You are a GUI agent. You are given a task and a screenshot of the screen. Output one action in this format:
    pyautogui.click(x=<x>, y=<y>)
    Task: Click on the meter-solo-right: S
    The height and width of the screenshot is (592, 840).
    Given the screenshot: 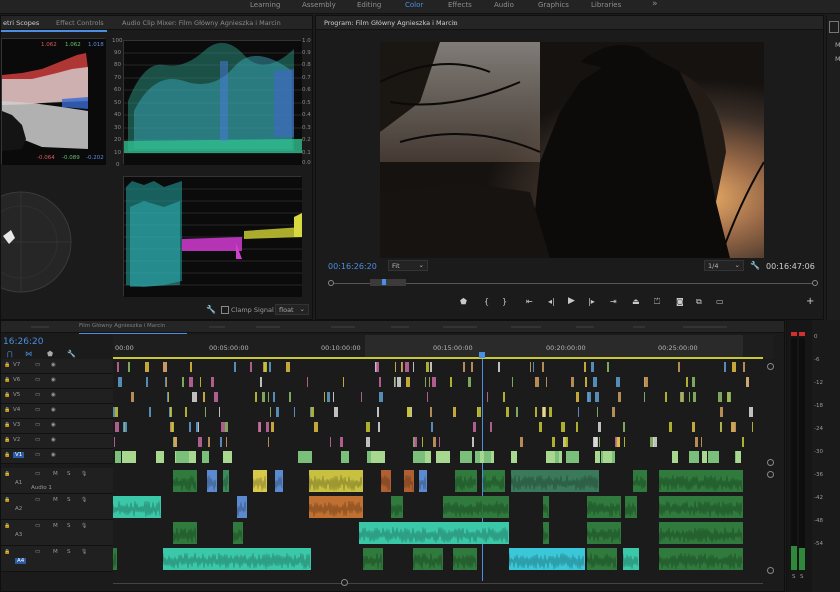 What is the action you would take?
    pyautogui.click(x=802, y=577)
    